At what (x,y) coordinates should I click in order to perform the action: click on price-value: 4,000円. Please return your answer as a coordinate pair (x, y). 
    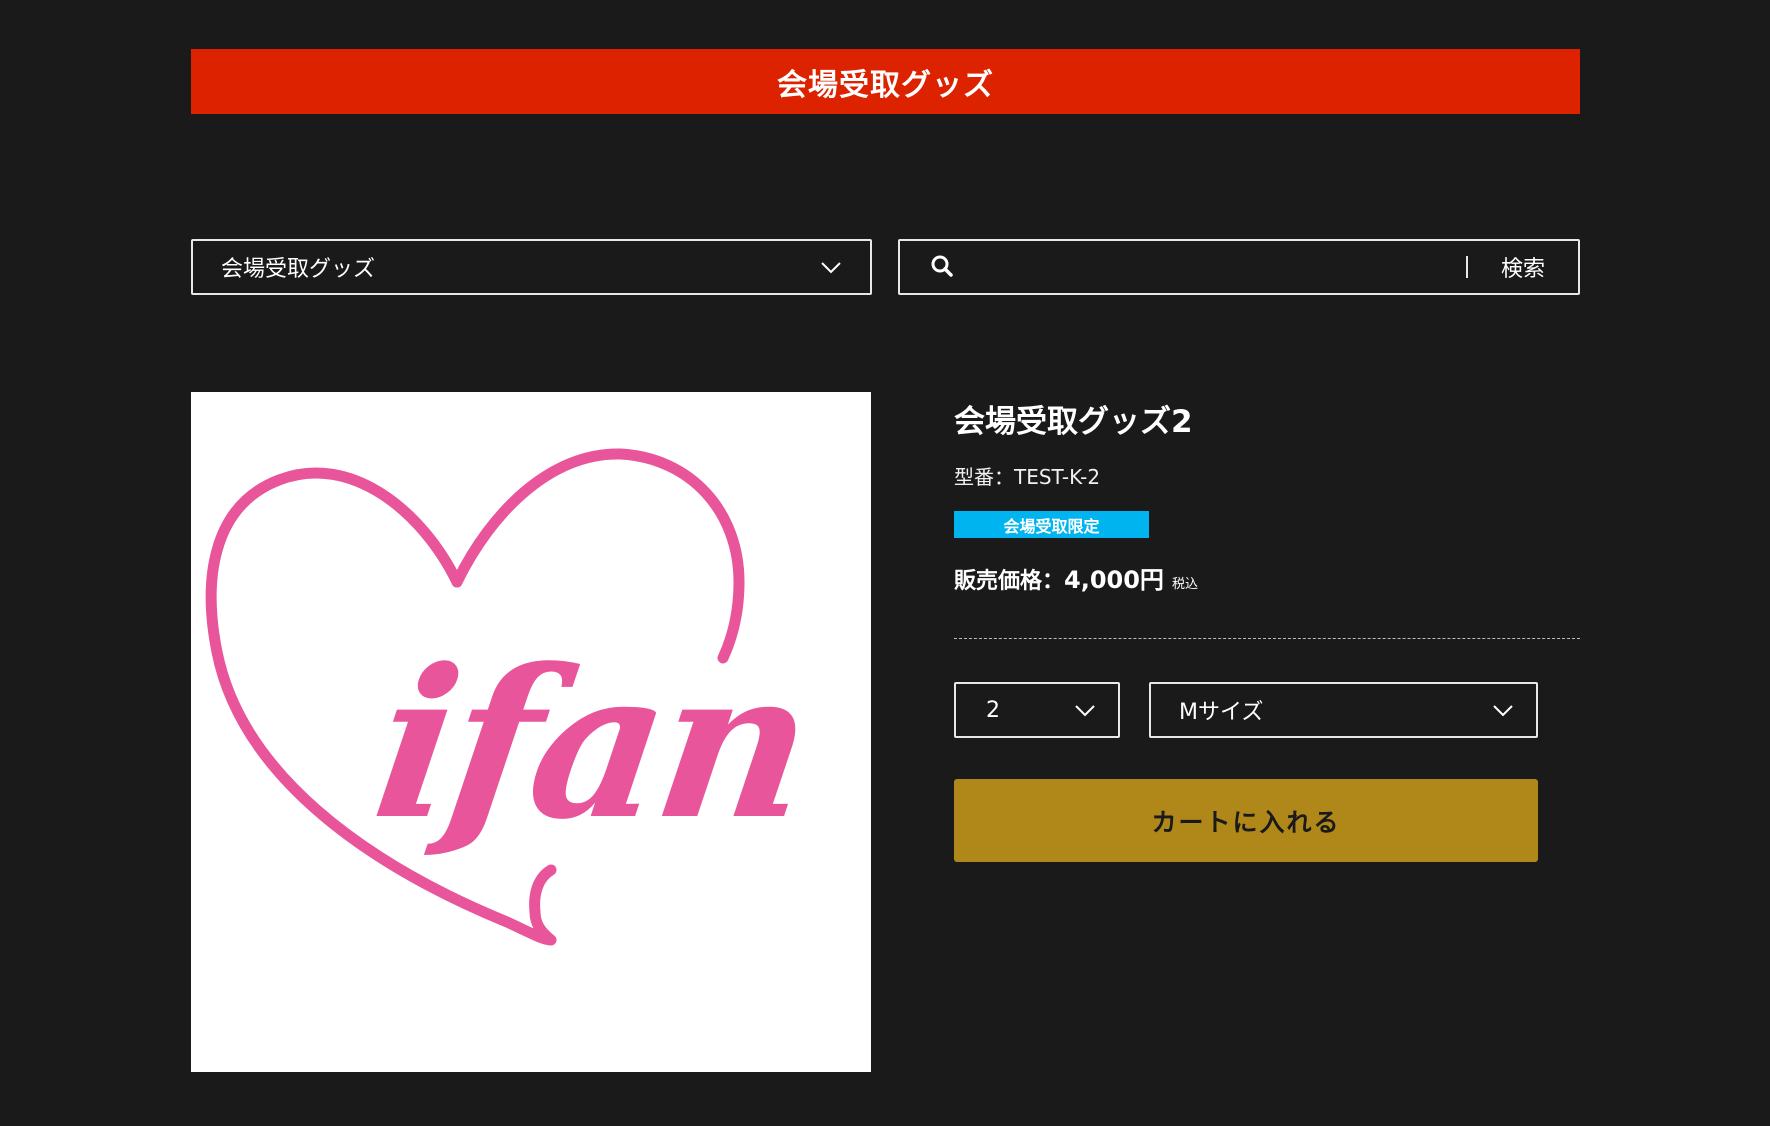
    Looking at the image, I should click on (1114, 580).